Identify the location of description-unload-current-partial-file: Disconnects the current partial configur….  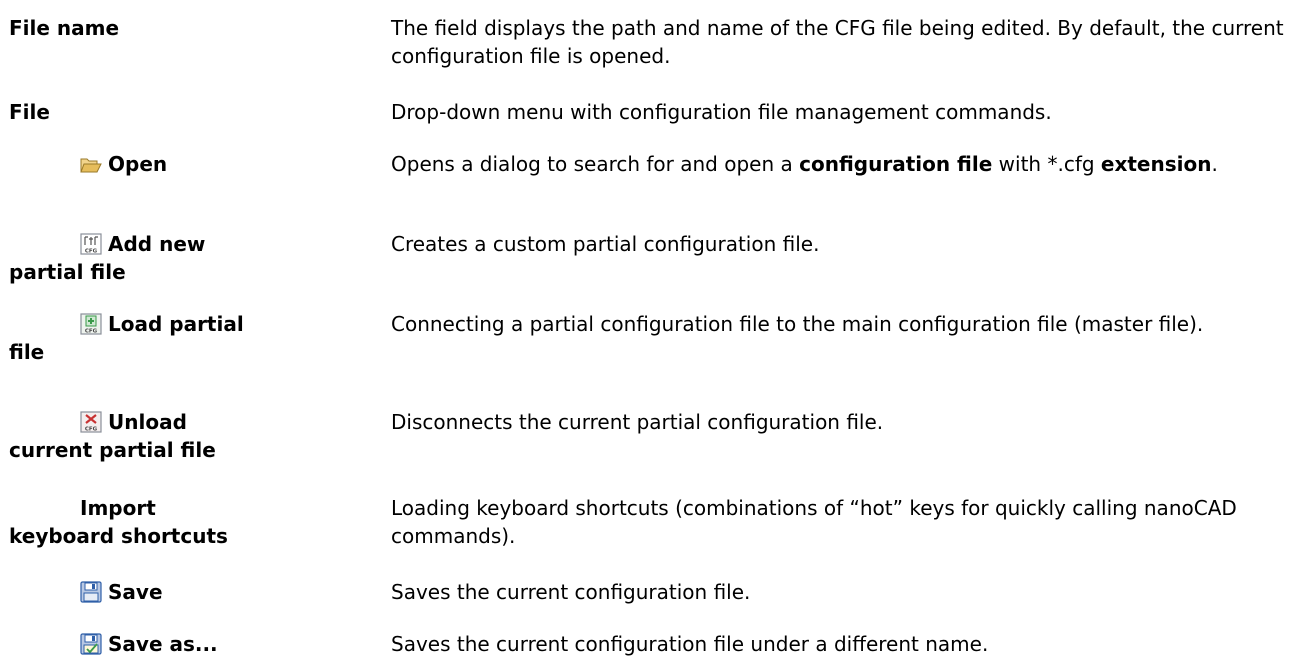
(637, 422).